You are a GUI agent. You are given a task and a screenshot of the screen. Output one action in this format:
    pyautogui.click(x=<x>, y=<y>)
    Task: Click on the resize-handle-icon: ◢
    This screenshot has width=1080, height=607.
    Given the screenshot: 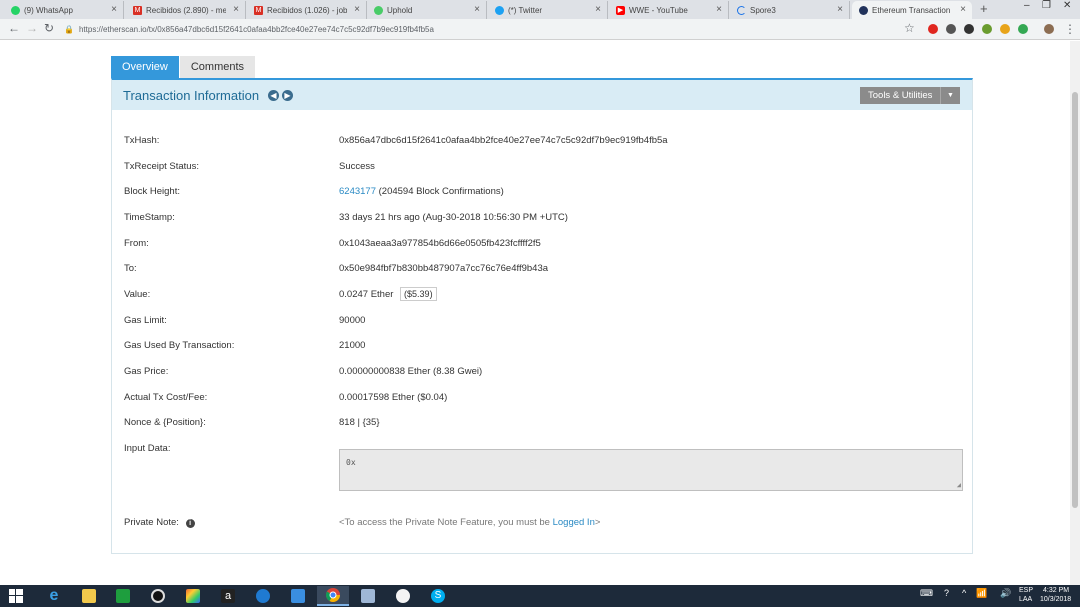 What is the action you would take?
    pyautogui.click(x=959, y=485)
    